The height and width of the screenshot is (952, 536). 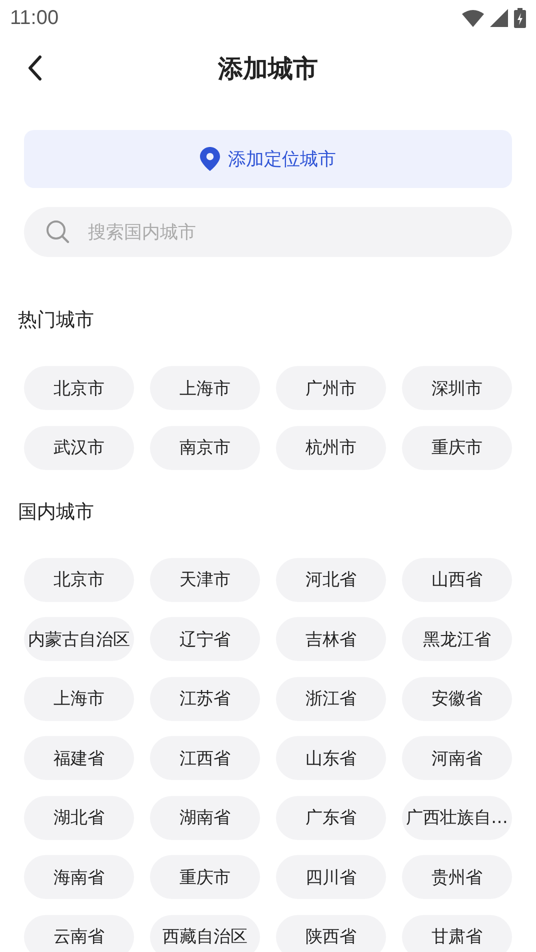 What do you see at coordinates (268, 232) in the screenshot?
I see `search-field: 搜索国内城市` at bounding box center [268, 232].